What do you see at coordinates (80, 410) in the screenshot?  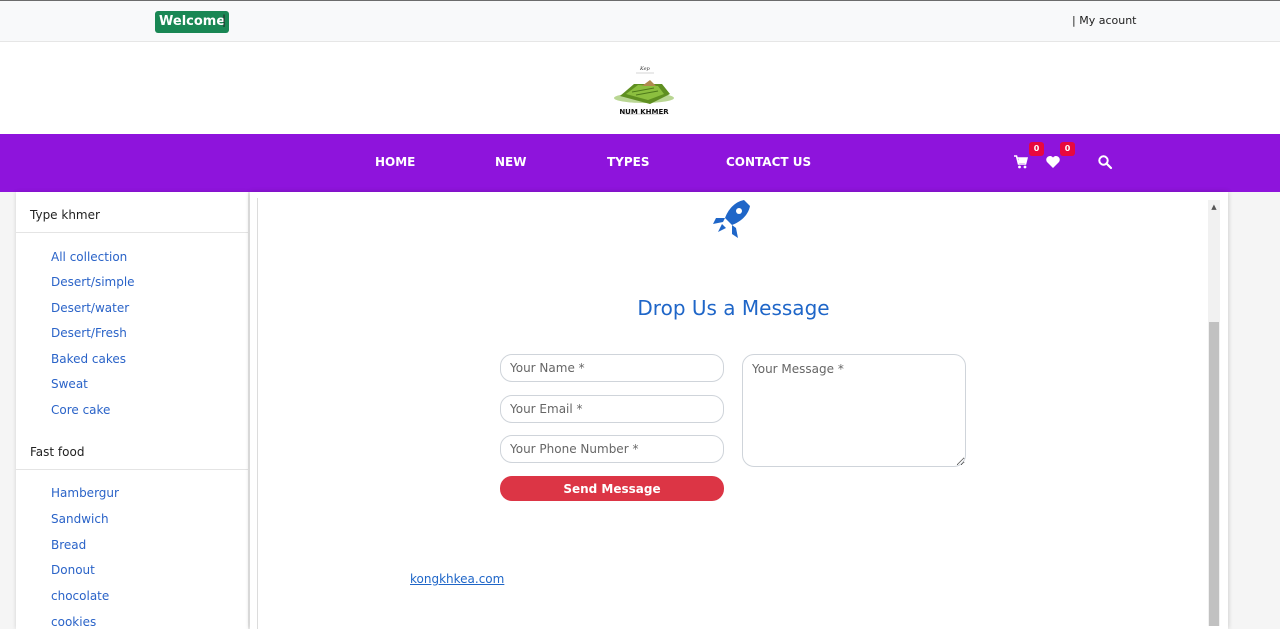 I see `sidebar-link-core-cake: Core cake` at bounding box center [80, 410].